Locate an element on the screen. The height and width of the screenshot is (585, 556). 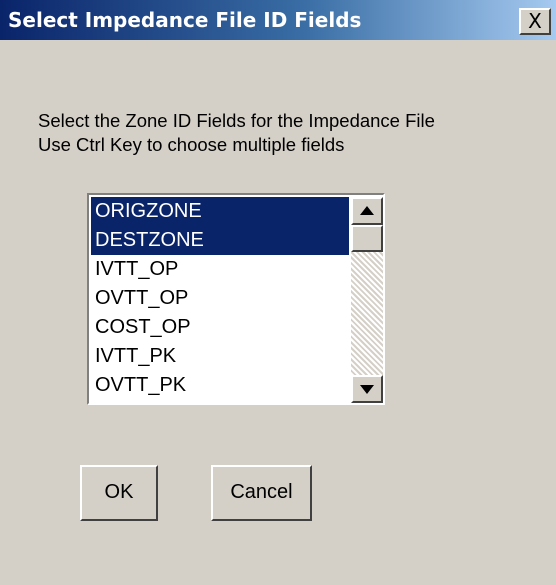
instruction-line-2: Use Ctrl Key to choose multiple fields is located at coordinates (191, 144).